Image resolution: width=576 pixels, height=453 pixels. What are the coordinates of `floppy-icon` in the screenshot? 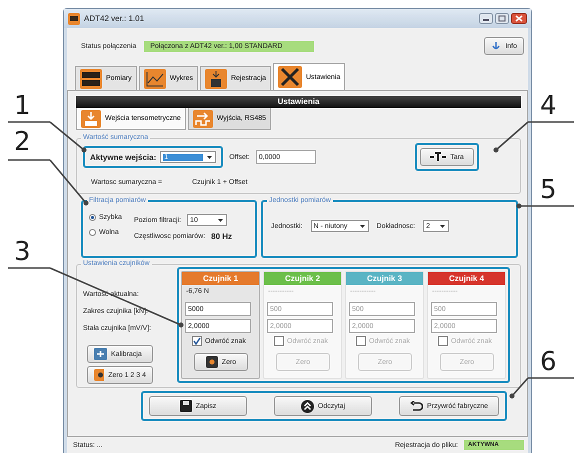 It's located at (186, 406).